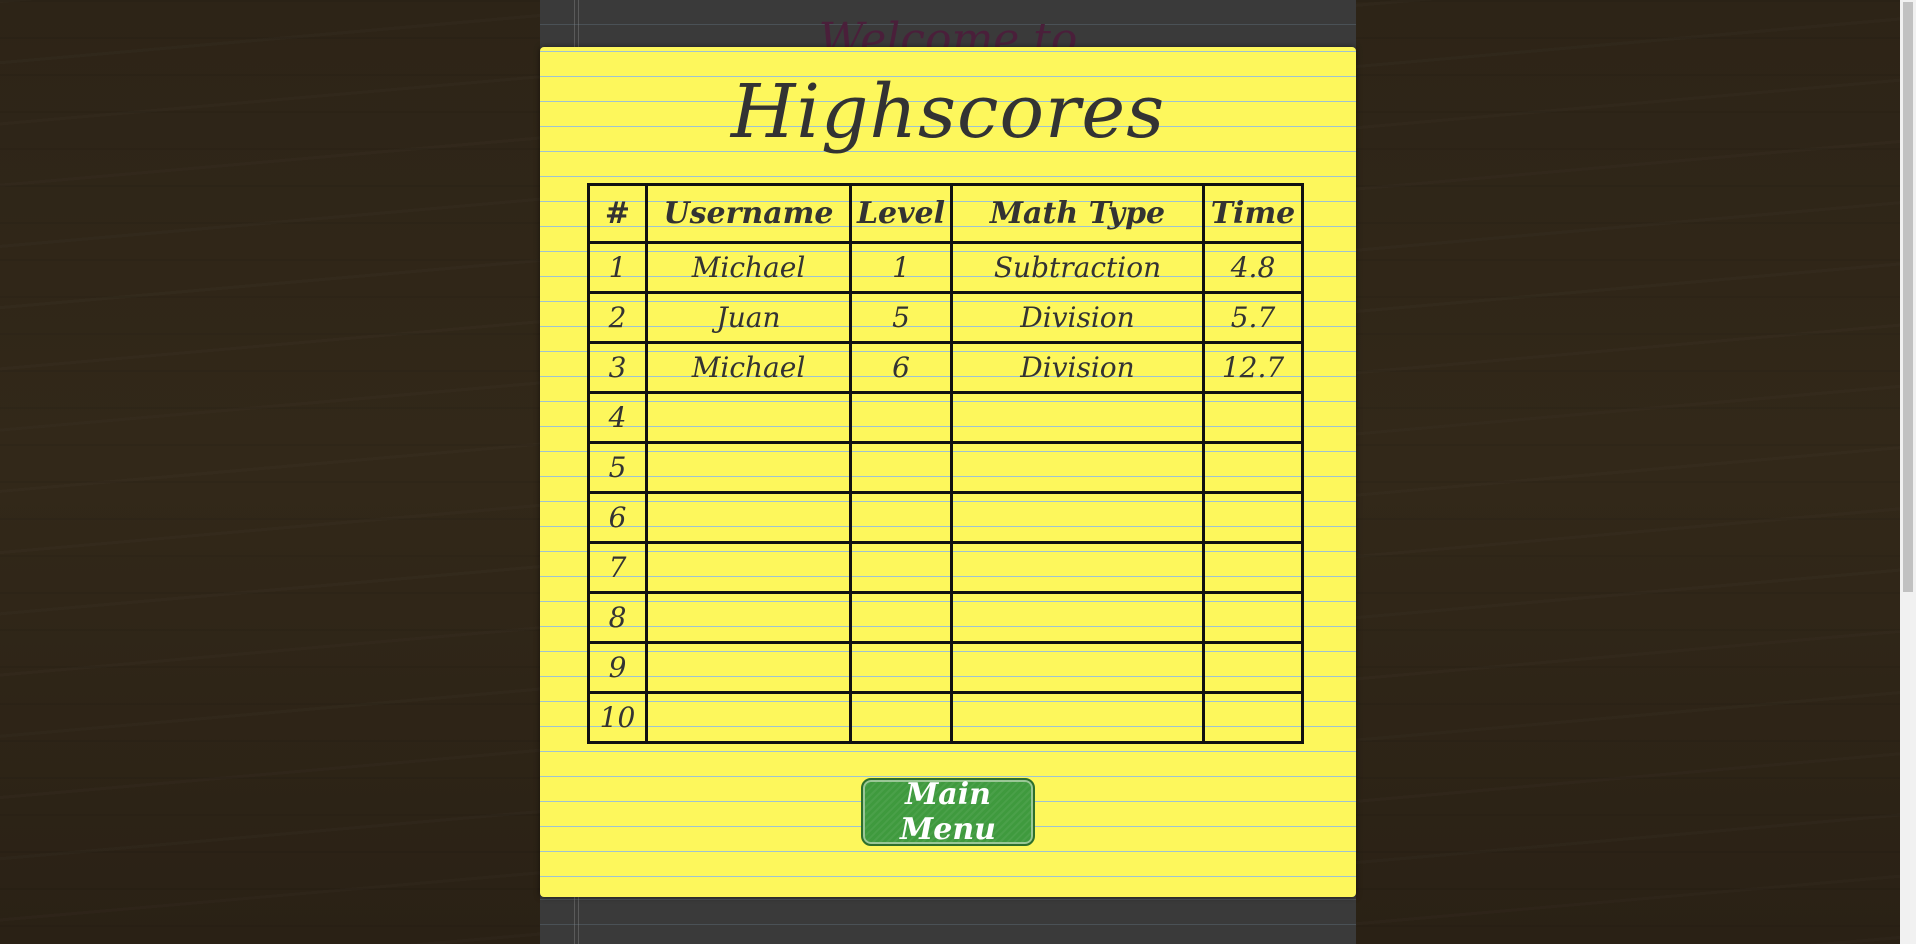 The height and width of the screenshot is (944, 1916). I want to click on table-row: 6, so click(945, 517).